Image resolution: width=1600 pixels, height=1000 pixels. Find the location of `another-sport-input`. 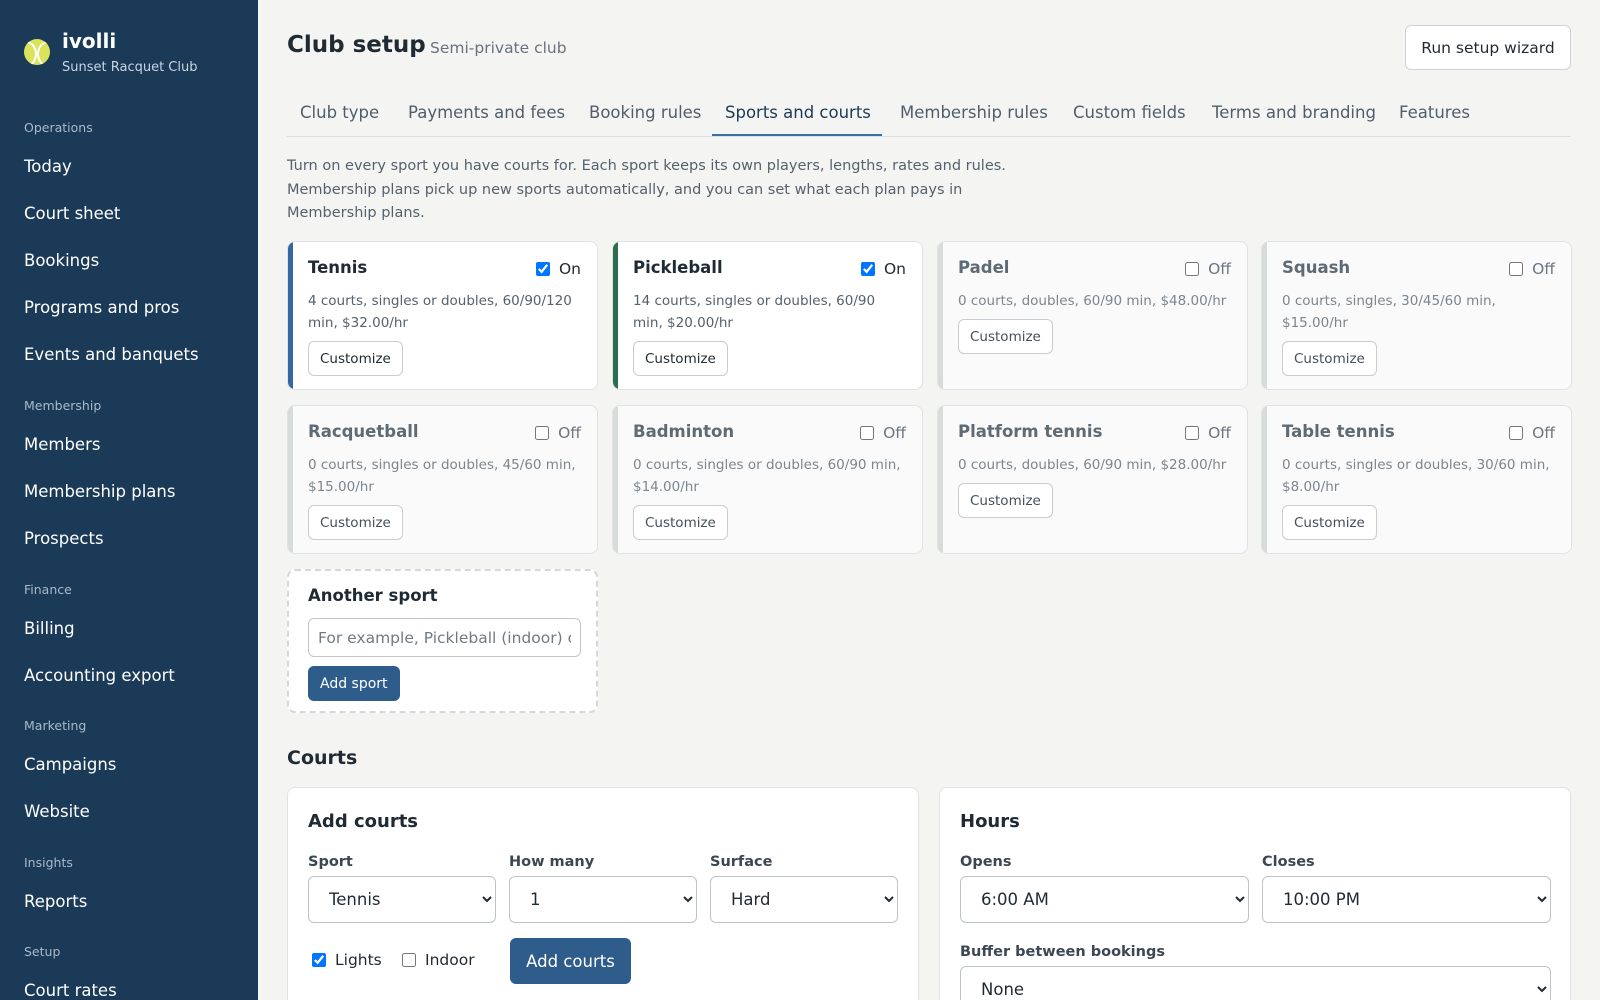

another-sport-input is located at coordinates (444, 637).